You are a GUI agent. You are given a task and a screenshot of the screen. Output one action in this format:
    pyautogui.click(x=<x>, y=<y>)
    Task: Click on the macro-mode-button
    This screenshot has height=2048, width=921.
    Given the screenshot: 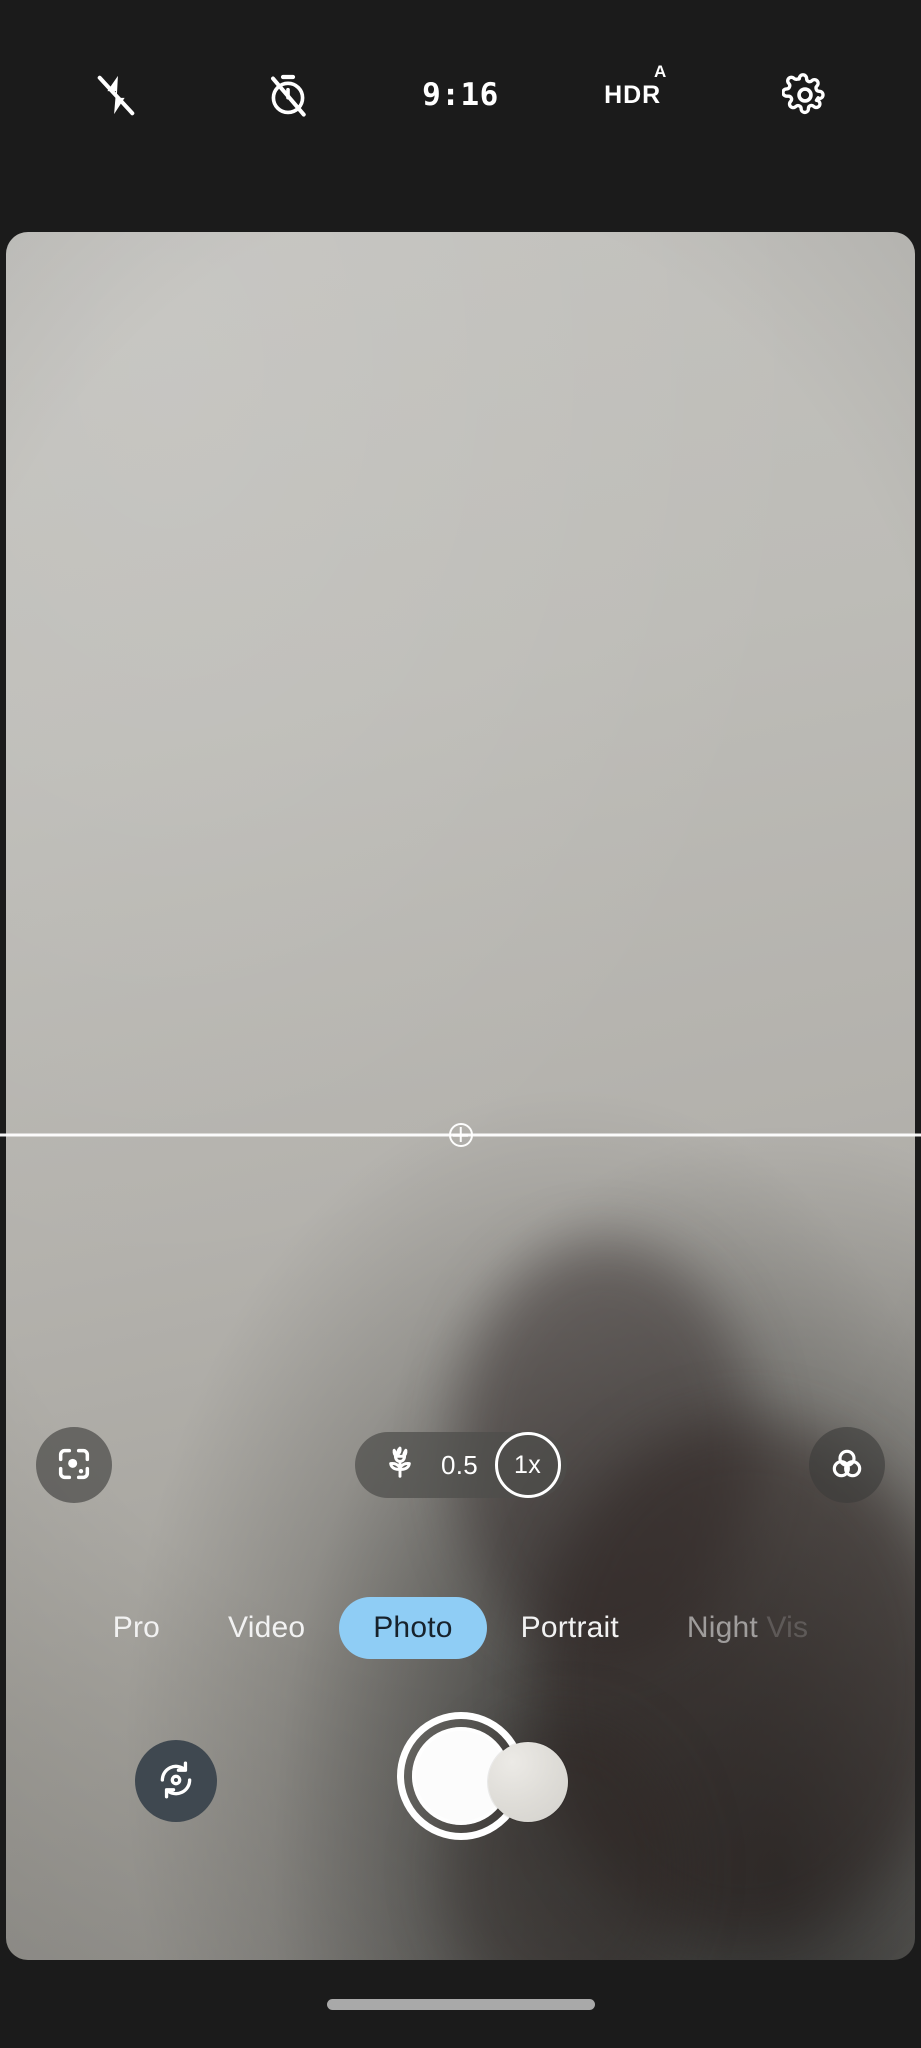 What is the action you would take?
    pyautogui.click(x=400, y=1465)
    